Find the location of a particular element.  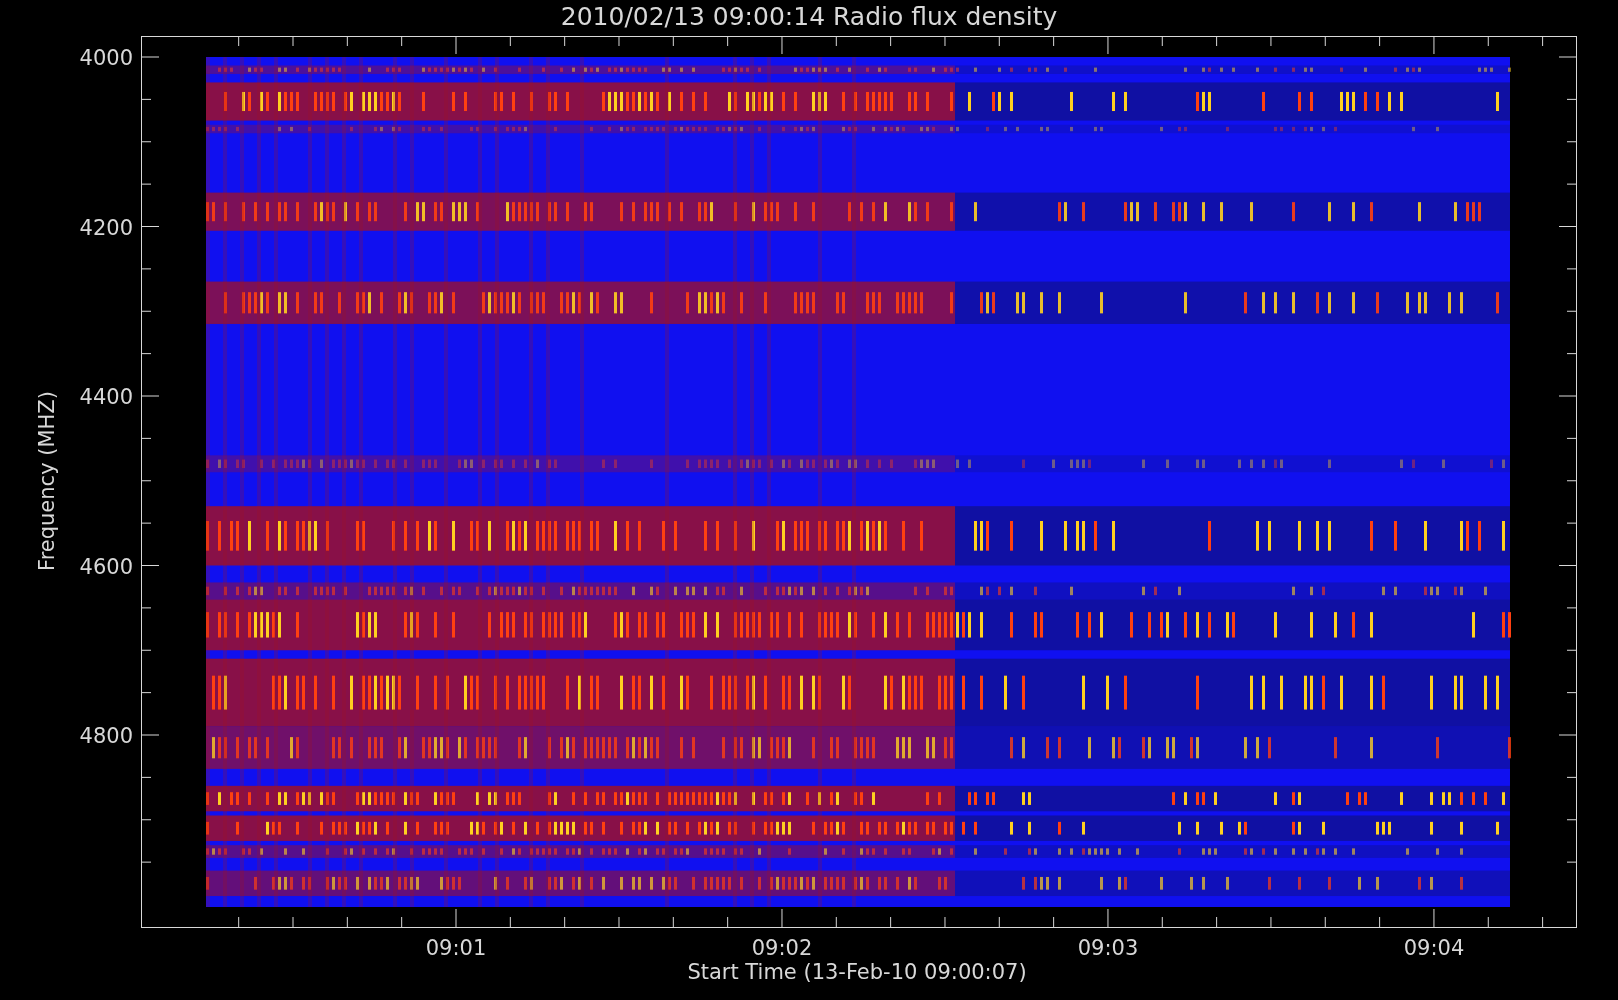

x-axis-label: Start Time (13-Feb-10 09:00:07) is located at coordinates (857, 972).